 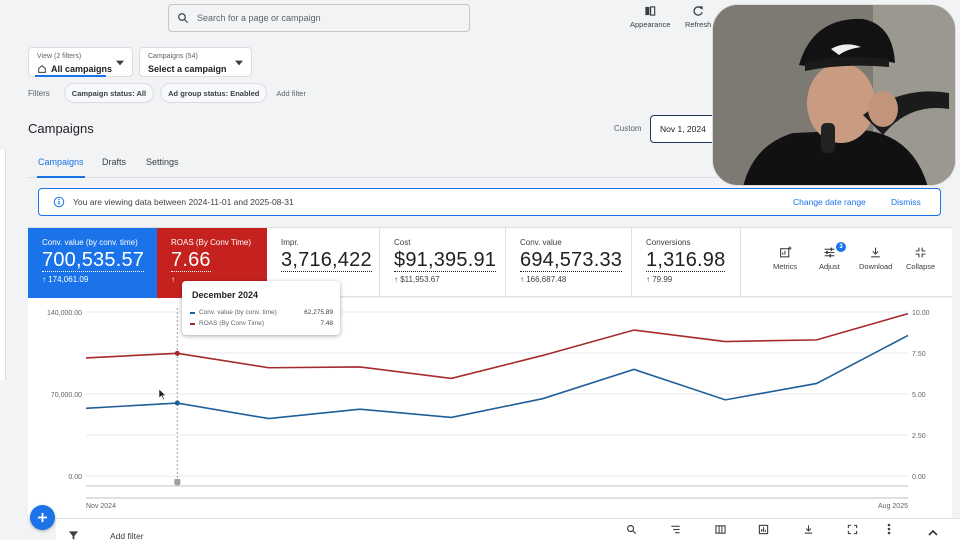 I want to click on tab-settings: Settings, so click(x=162, y=162).